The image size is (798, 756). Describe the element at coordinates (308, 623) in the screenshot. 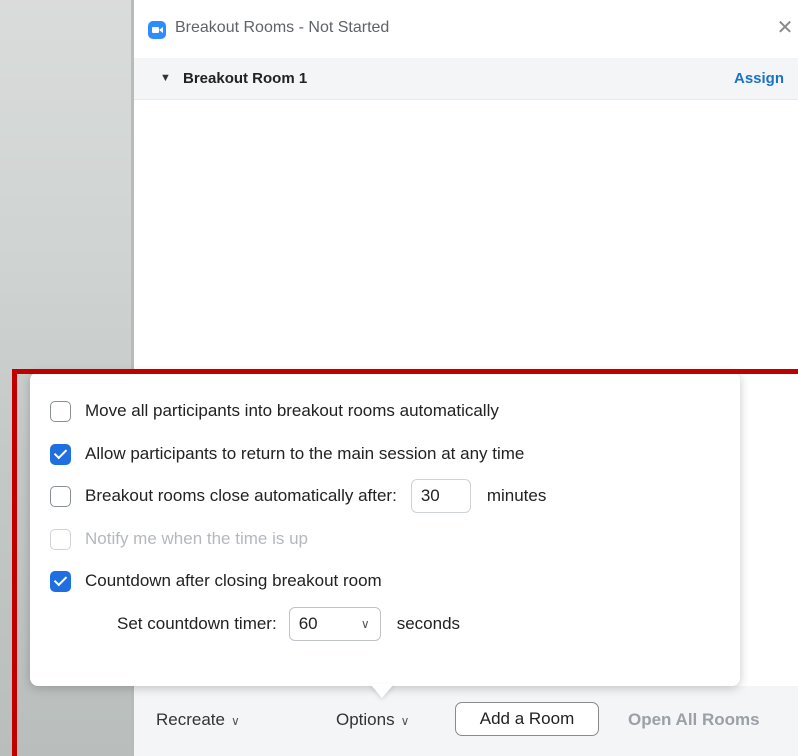

I see `countdown-selected-value: 60` at that location.